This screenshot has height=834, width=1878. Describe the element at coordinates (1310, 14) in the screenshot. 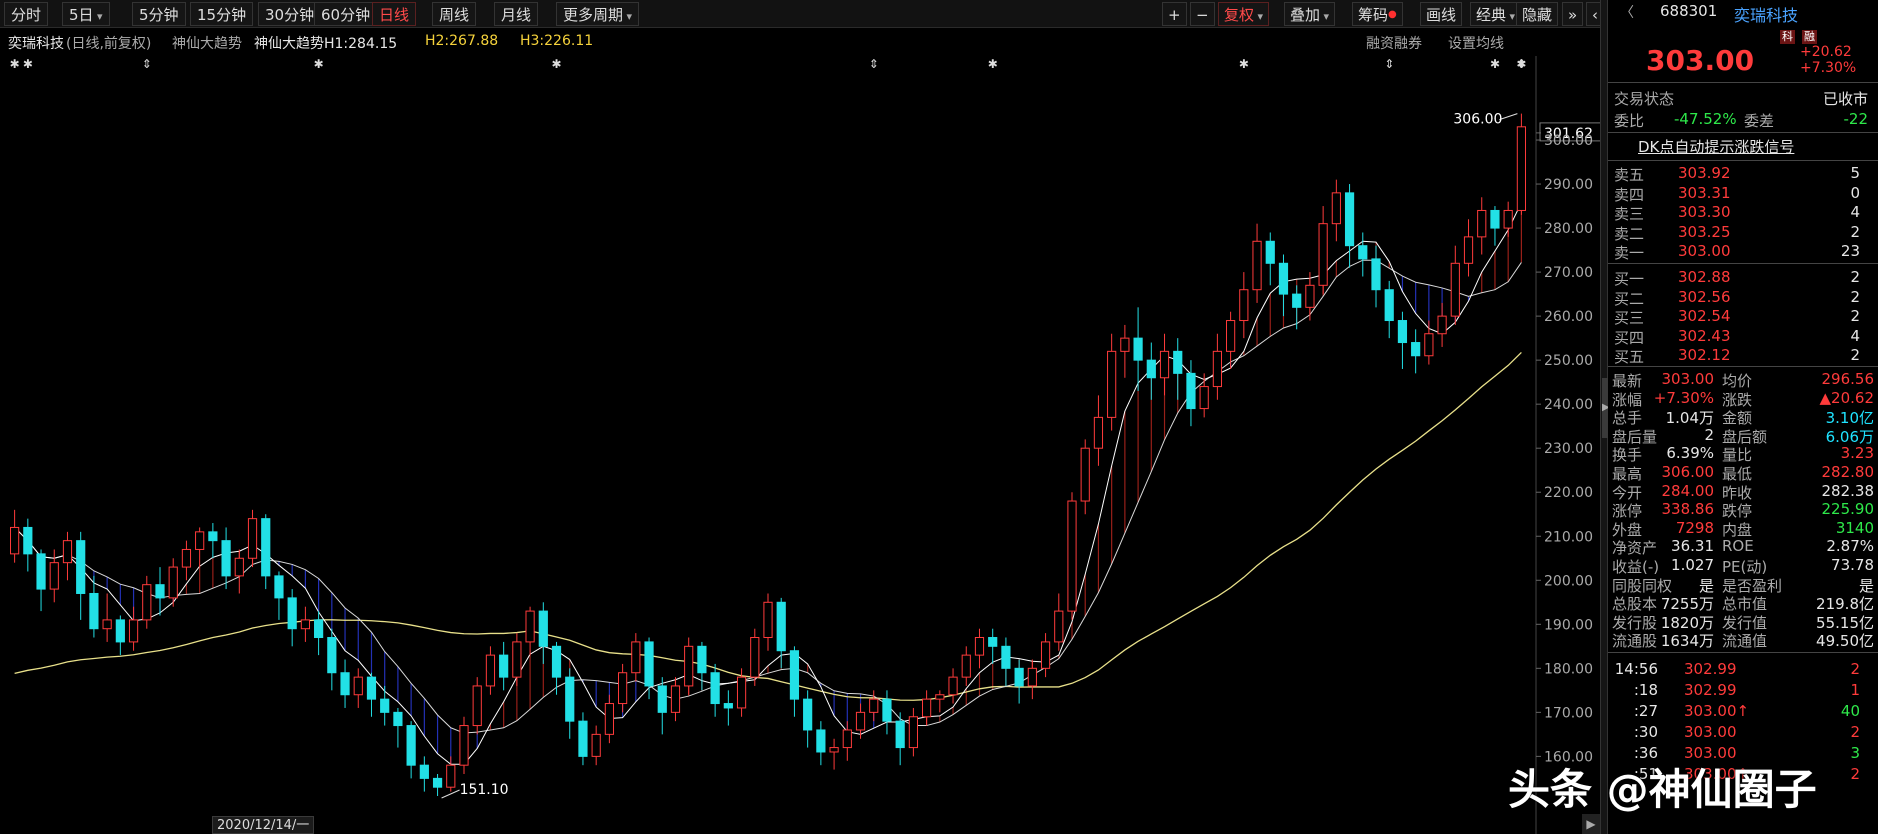

I see `toolbar-button-3: 叠加` at that location.